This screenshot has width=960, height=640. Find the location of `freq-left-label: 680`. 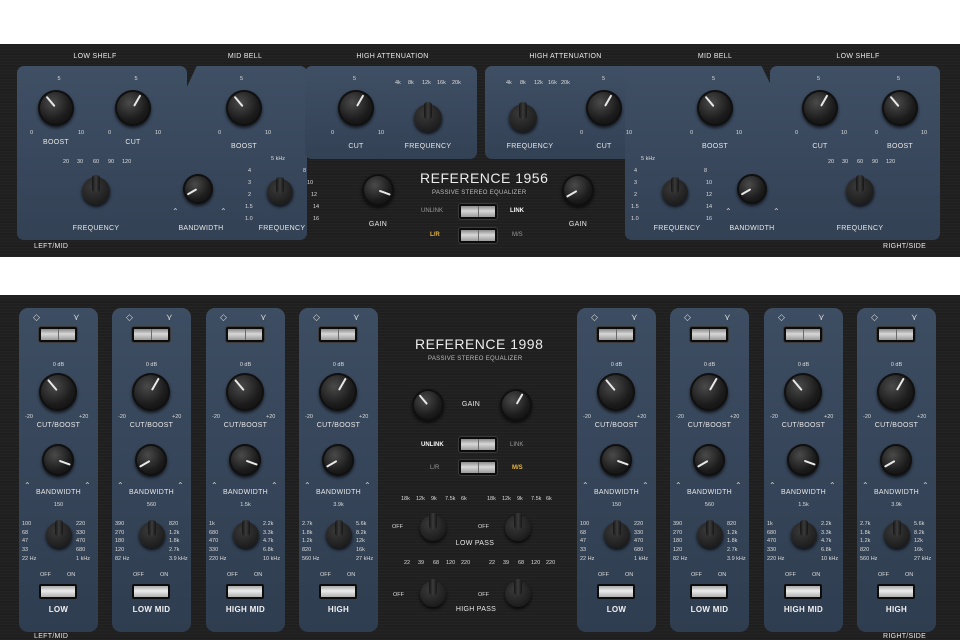

freq-left-label: 680 is located at coordinates (772, 532).